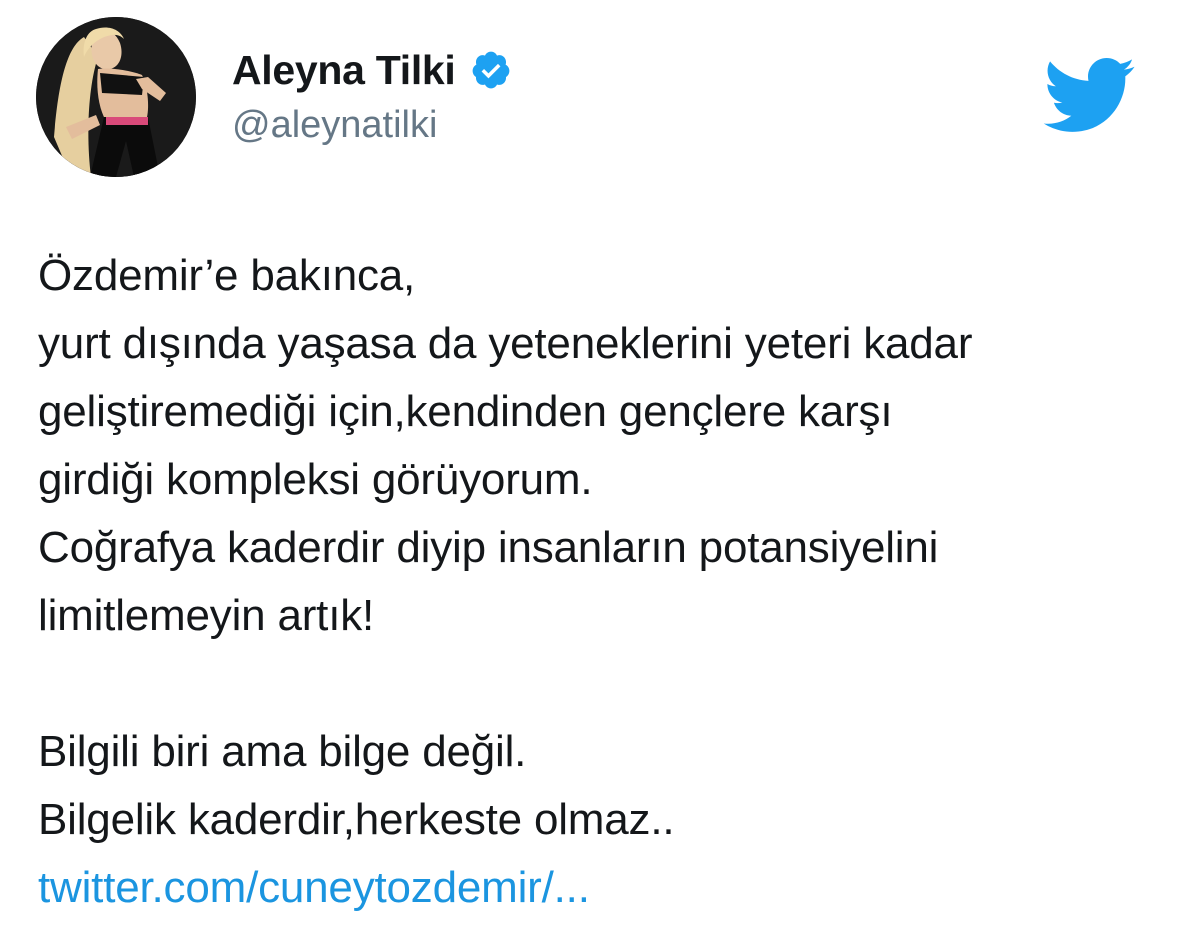 This screenshot has width=1200, height=941. What do you see at coordinates (334, 125) in the screenshot?
I see `user-handle: @aleynatilki` at bounding box center [334, 125].